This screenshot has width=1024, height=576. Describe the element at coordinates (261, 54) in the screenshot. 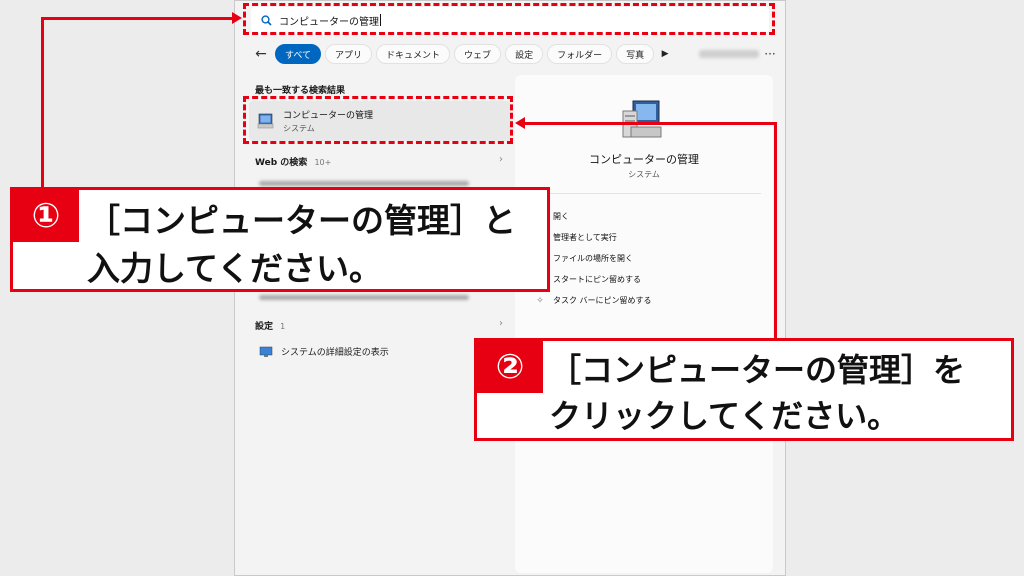

I see `back-arrow-icon: ←` at that location.